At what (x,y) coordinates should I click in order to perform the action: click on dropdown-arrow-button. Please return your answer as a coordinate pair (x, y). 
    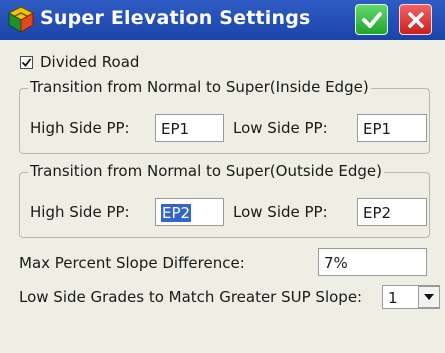
    Looking at the image, I should click on (429, 297).